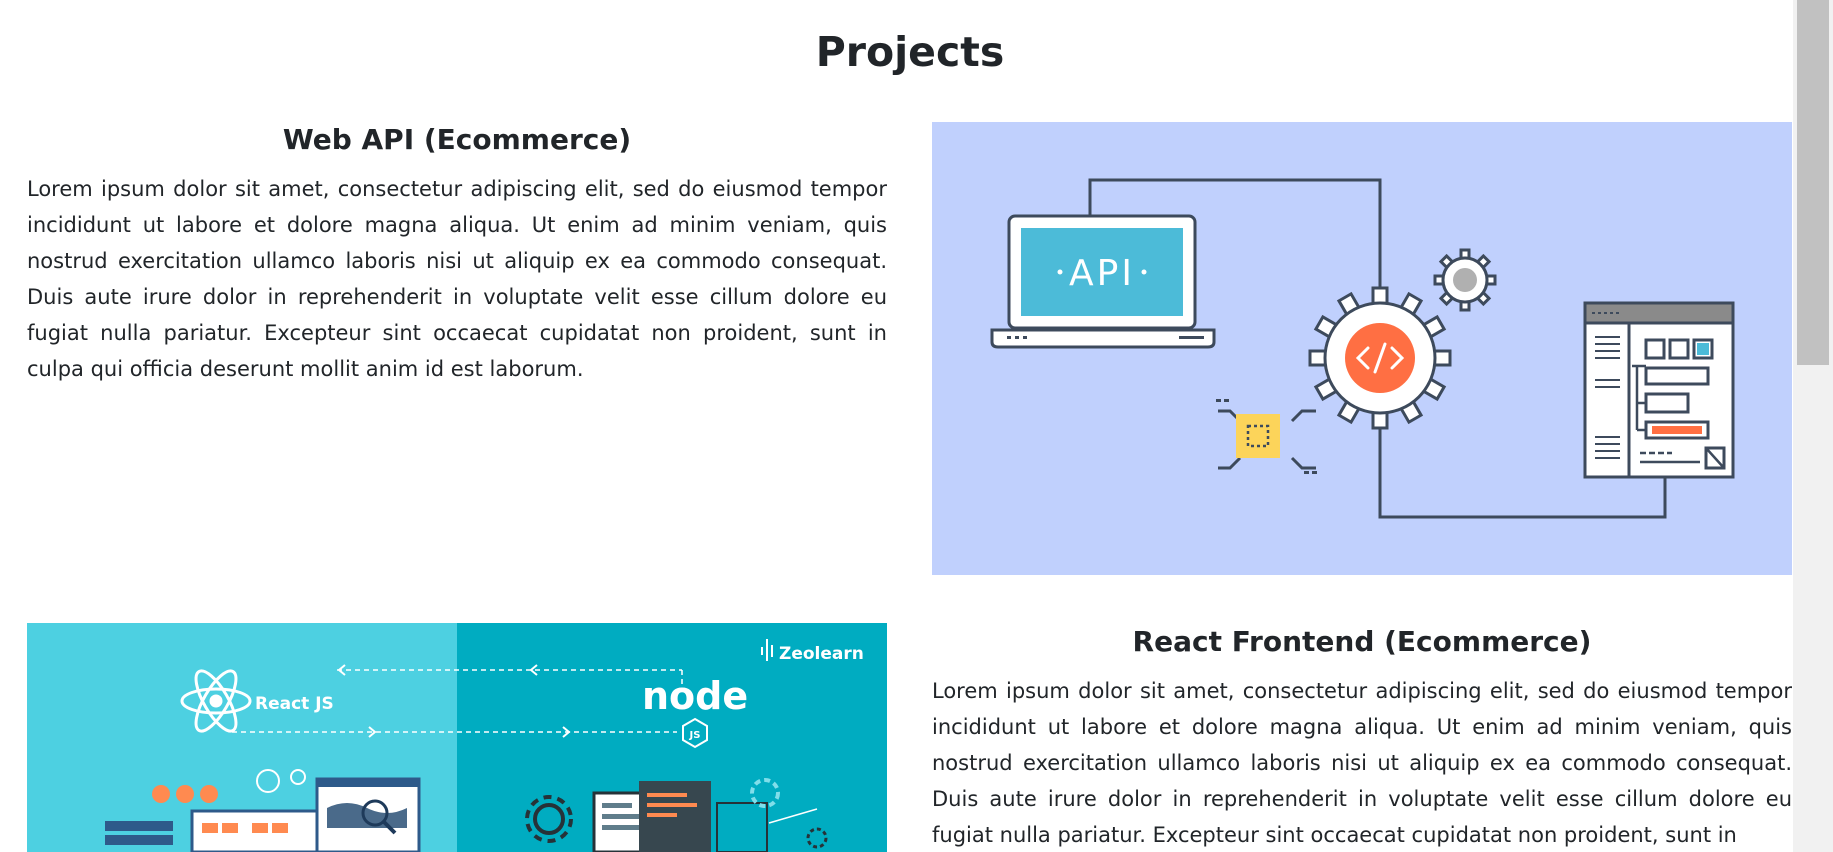 This screenshot has width=1833, height=852. I want to click on api-label: API, so click(1102, 273).